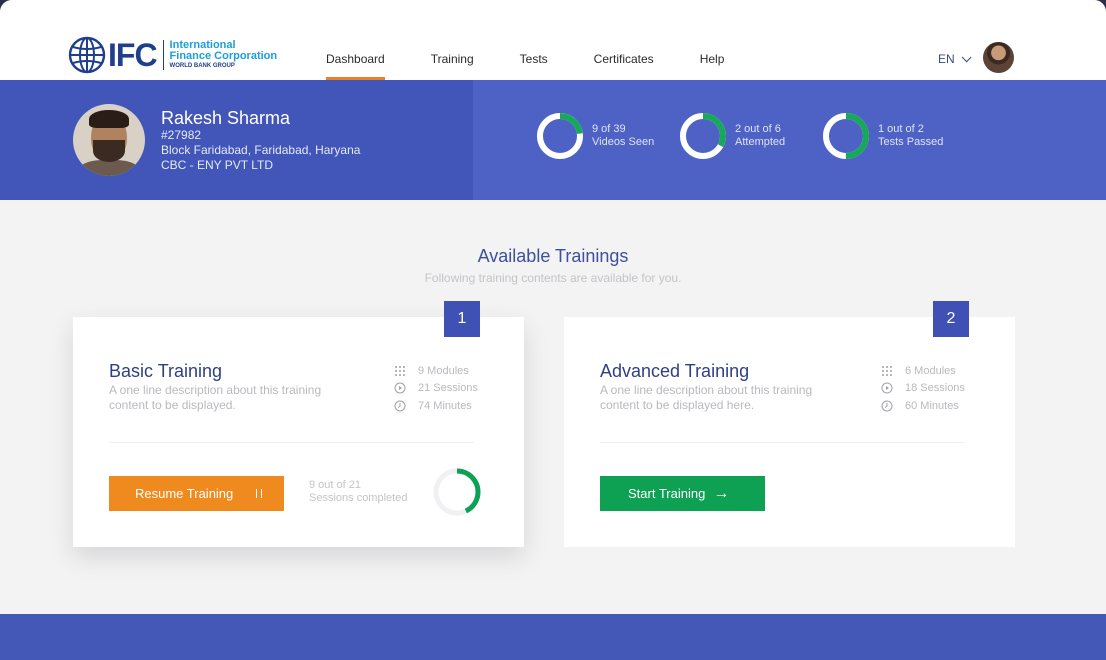 Image resolution: width=1106 pixels, height=660 pixels. What do you see at coordinates (166, 371) in the screenshot?
I see `card-title: Basic Training` at bounding box center [166, 371].